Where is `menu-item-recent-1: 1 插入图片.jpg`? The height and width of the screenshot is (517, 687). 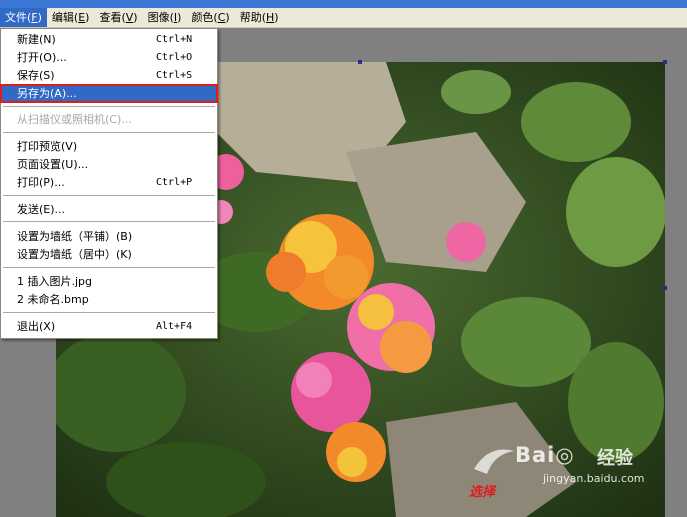
menu-item-recent-1: 1 插入图片.jpg is located at coordinates (109, 281).